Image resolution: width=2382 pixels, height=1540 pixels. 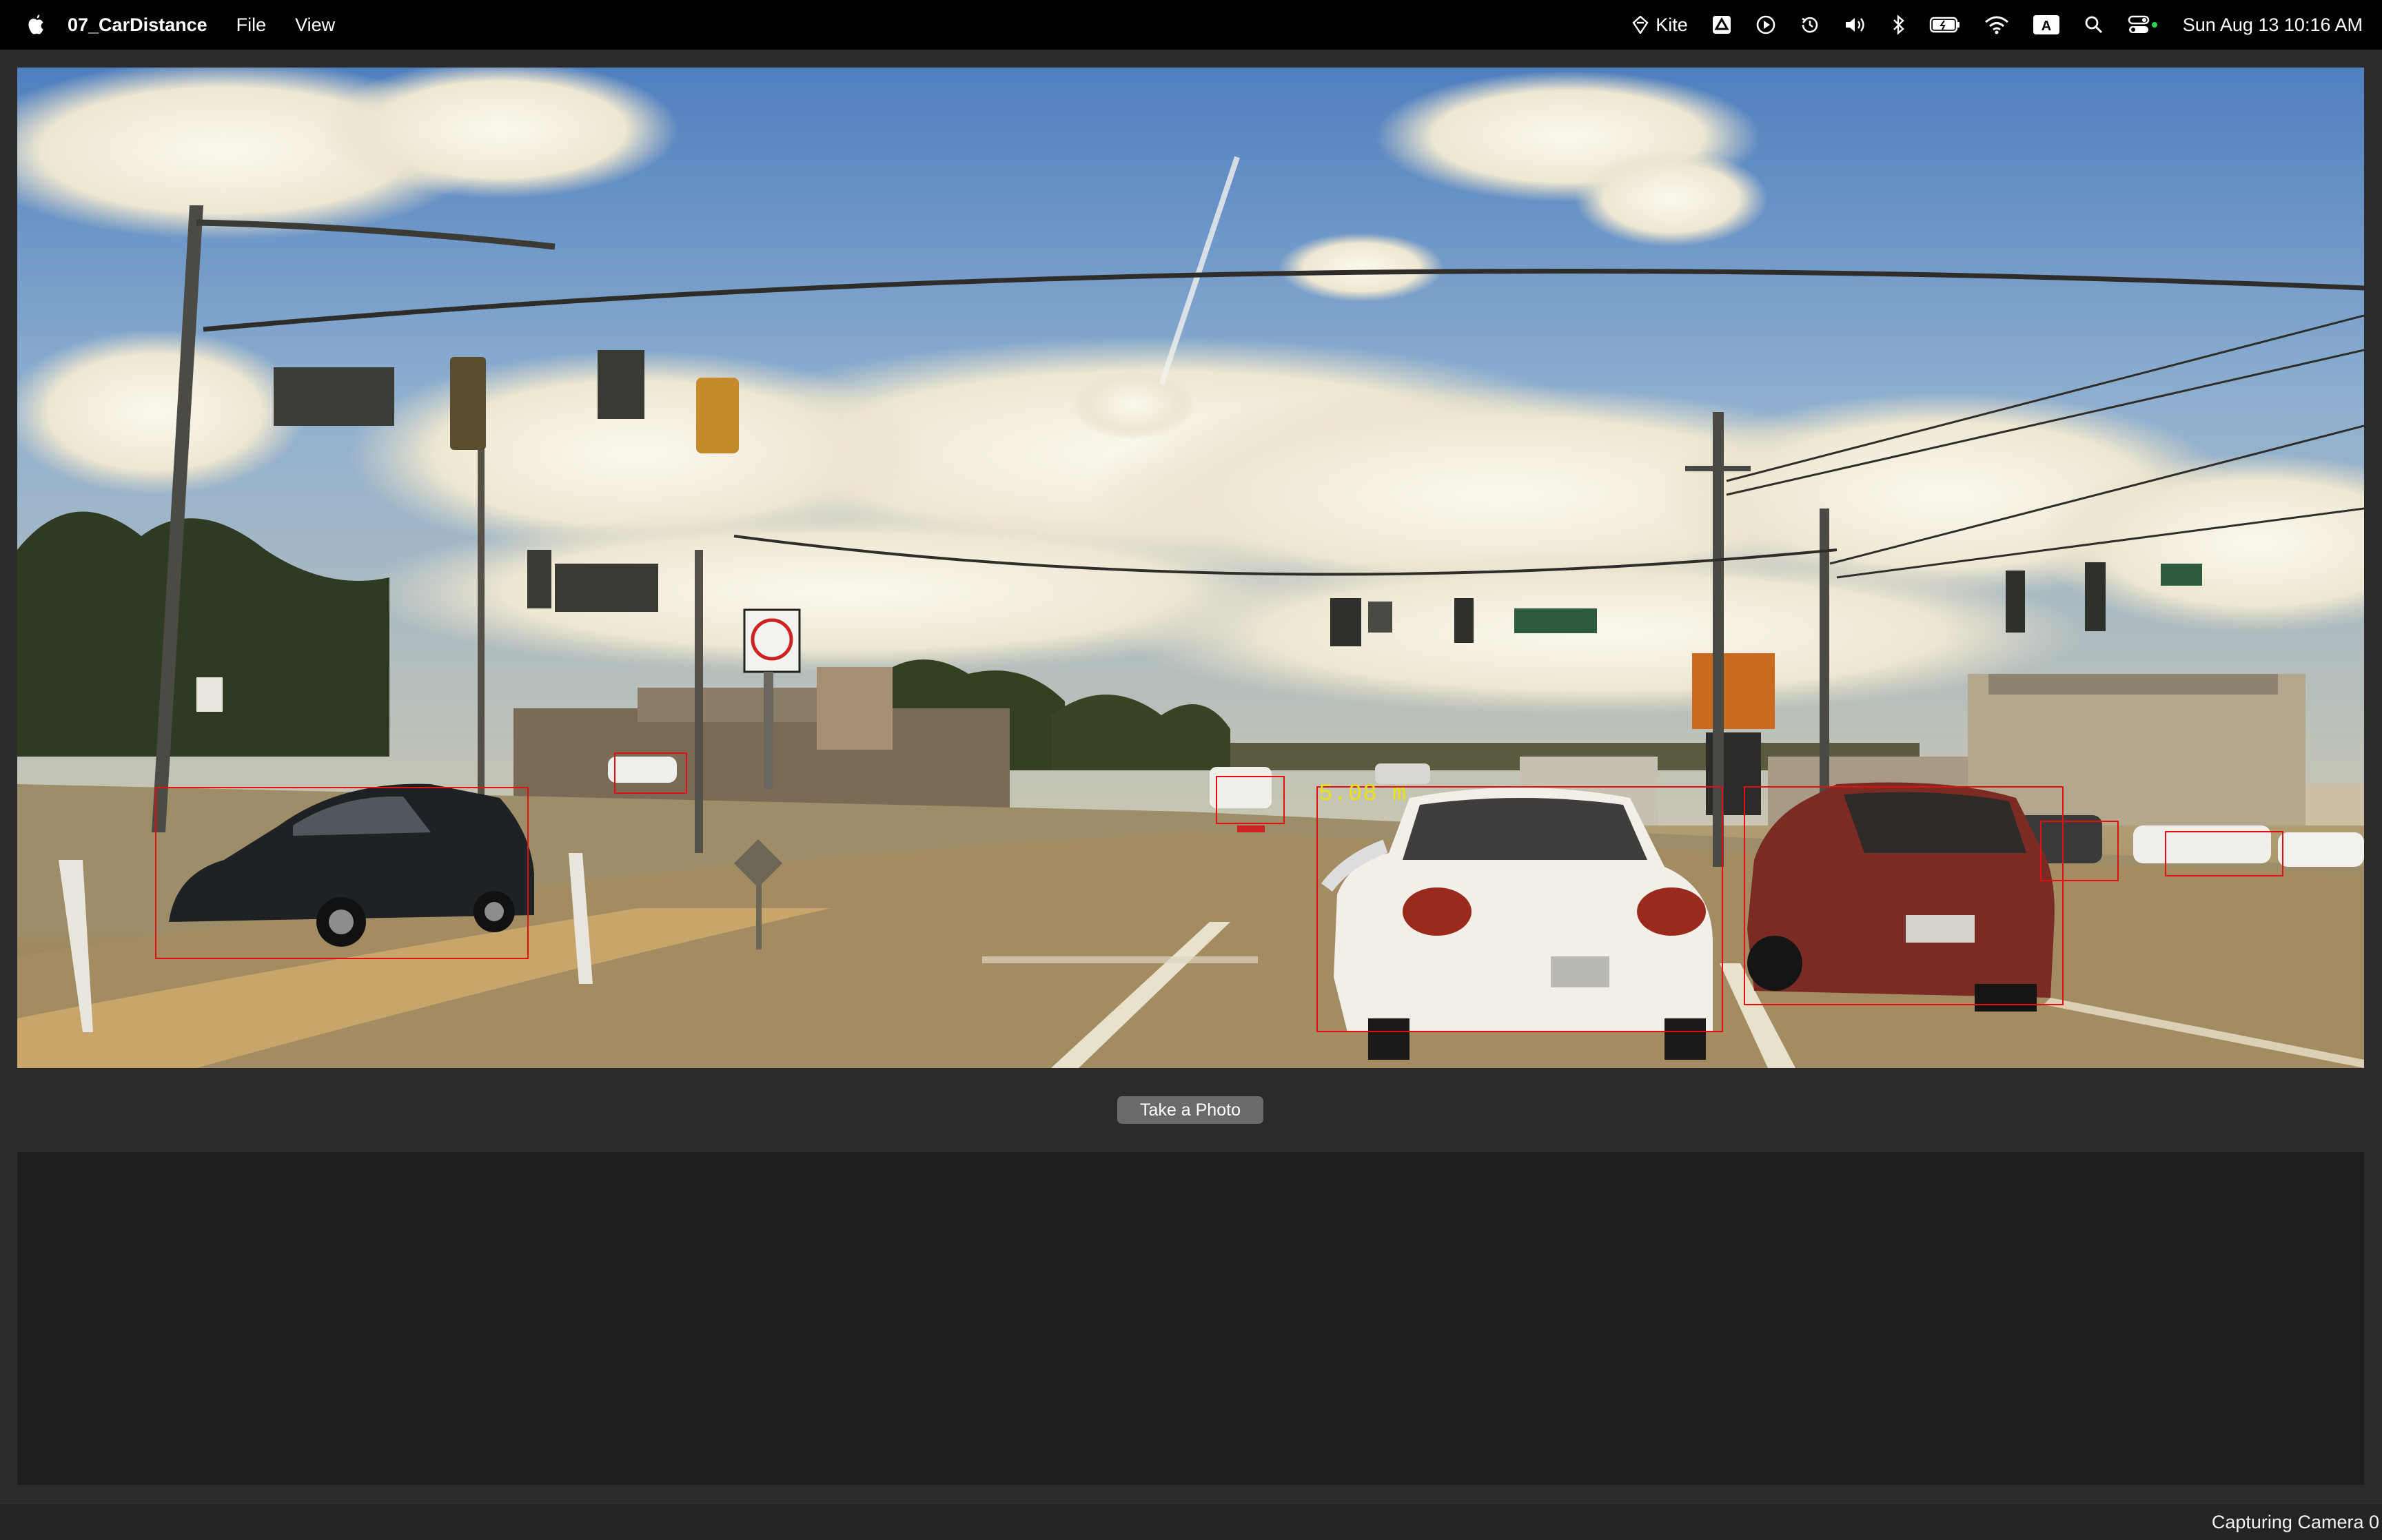 What do you see at coordinates (2079, 851) in the screenshot?
I see `detection-box-far-right-car` at bounding box center [2079, 851].